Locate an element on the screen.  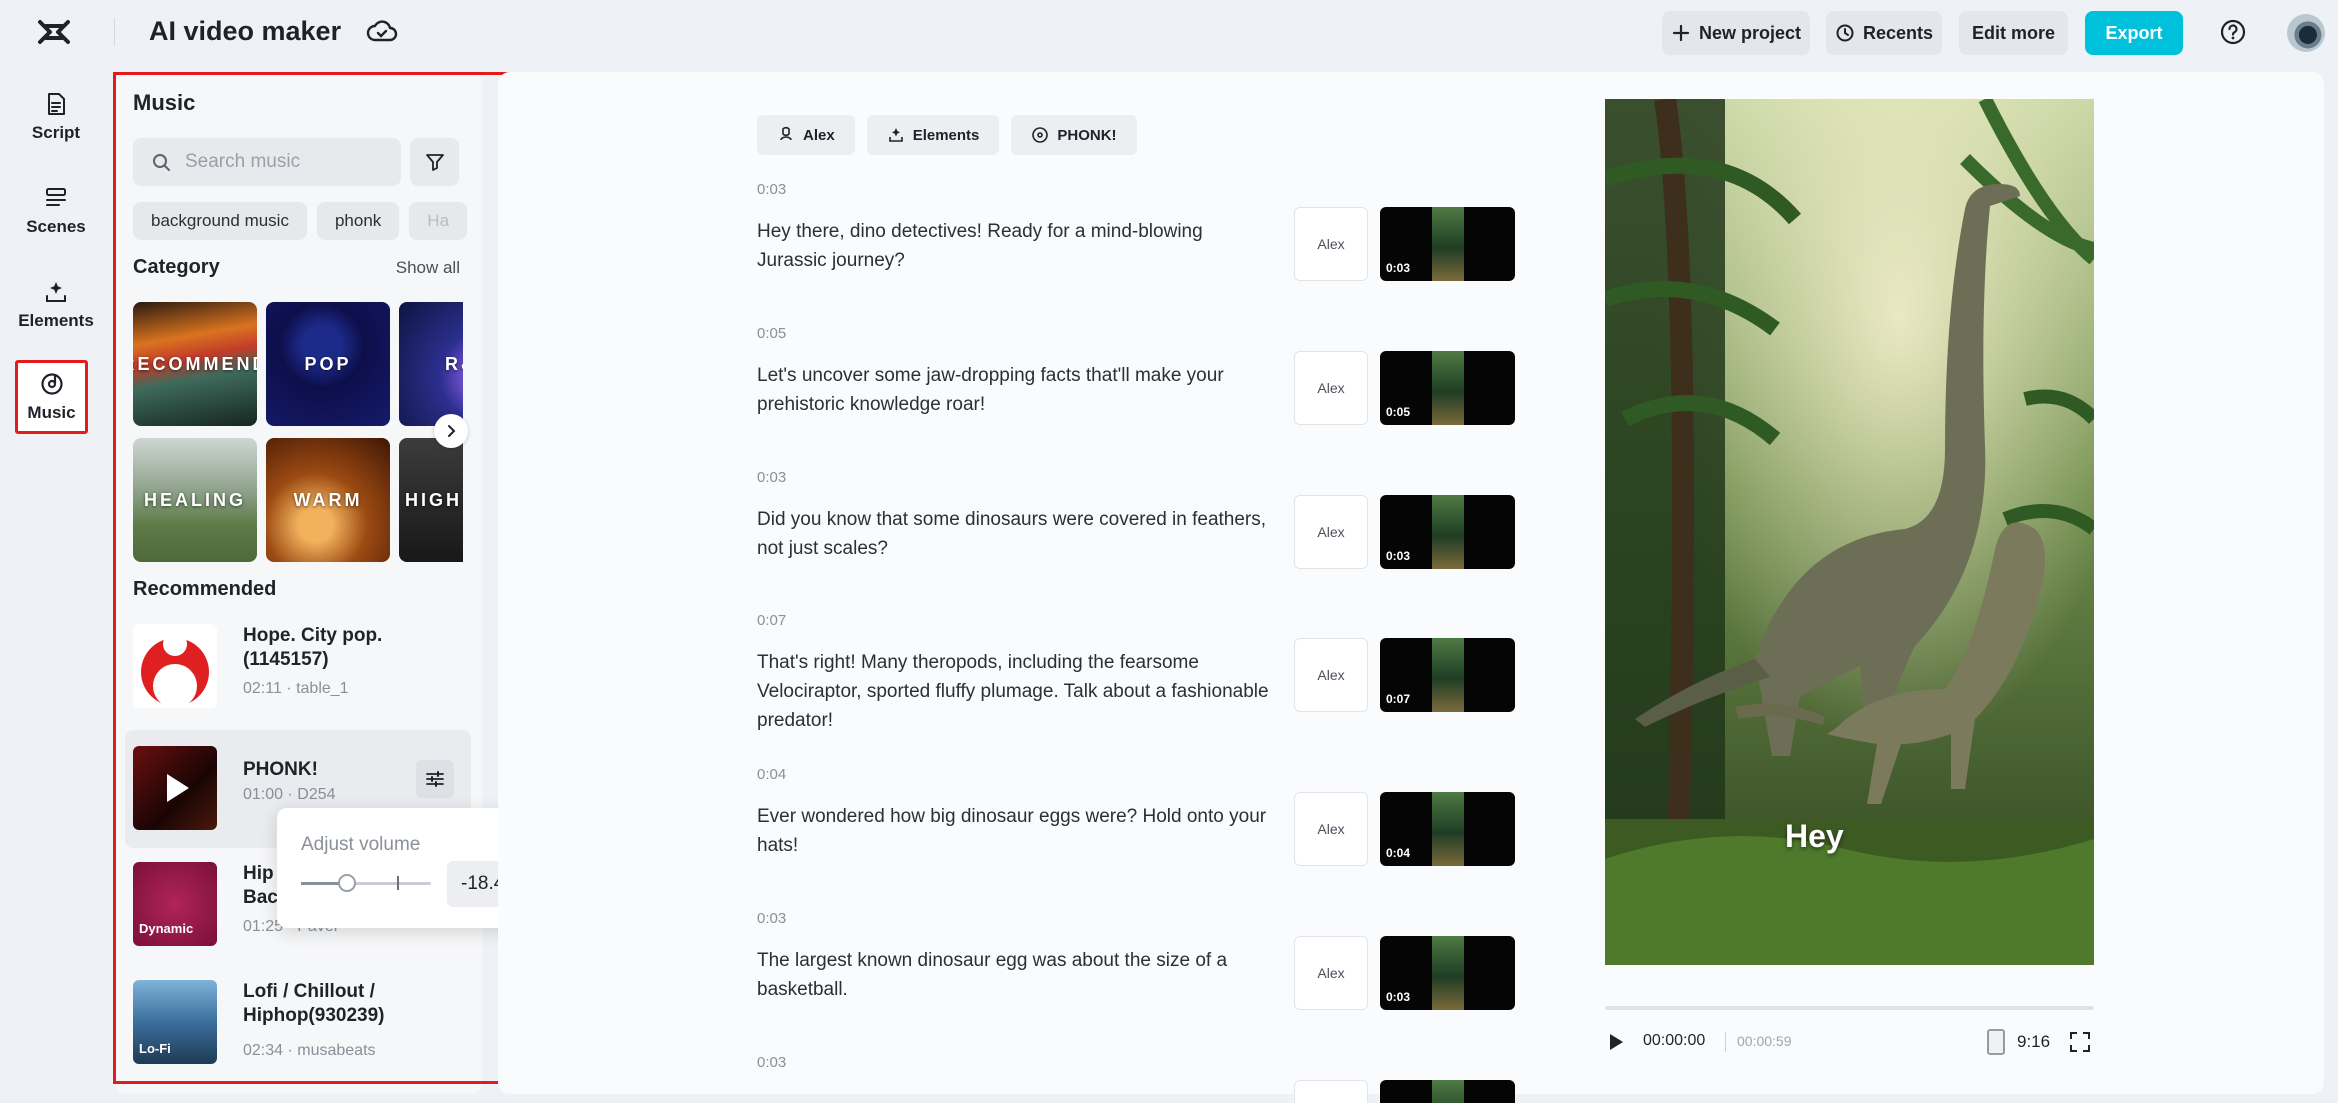
tag-voice: Alex is located at coordinates (806, 135).